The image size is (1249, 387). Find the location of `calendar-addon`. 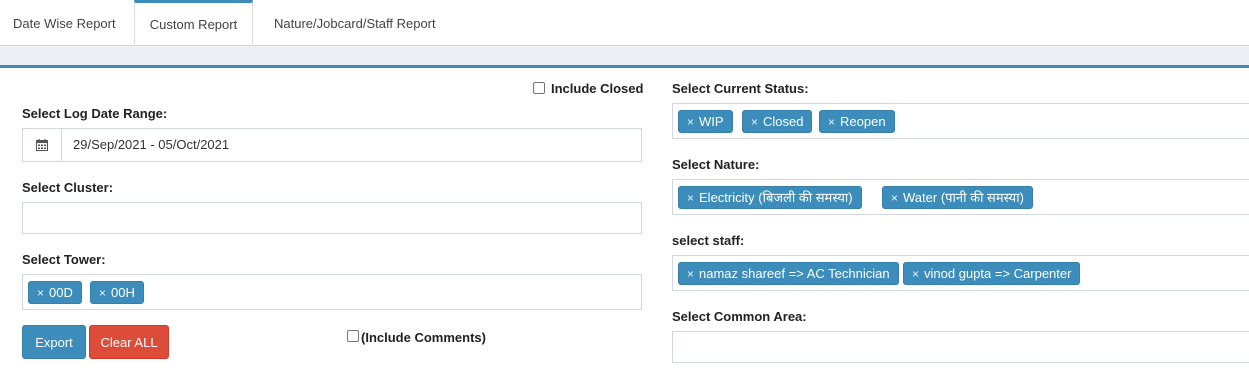

calendar-addon is located at coordinates (42, 145).